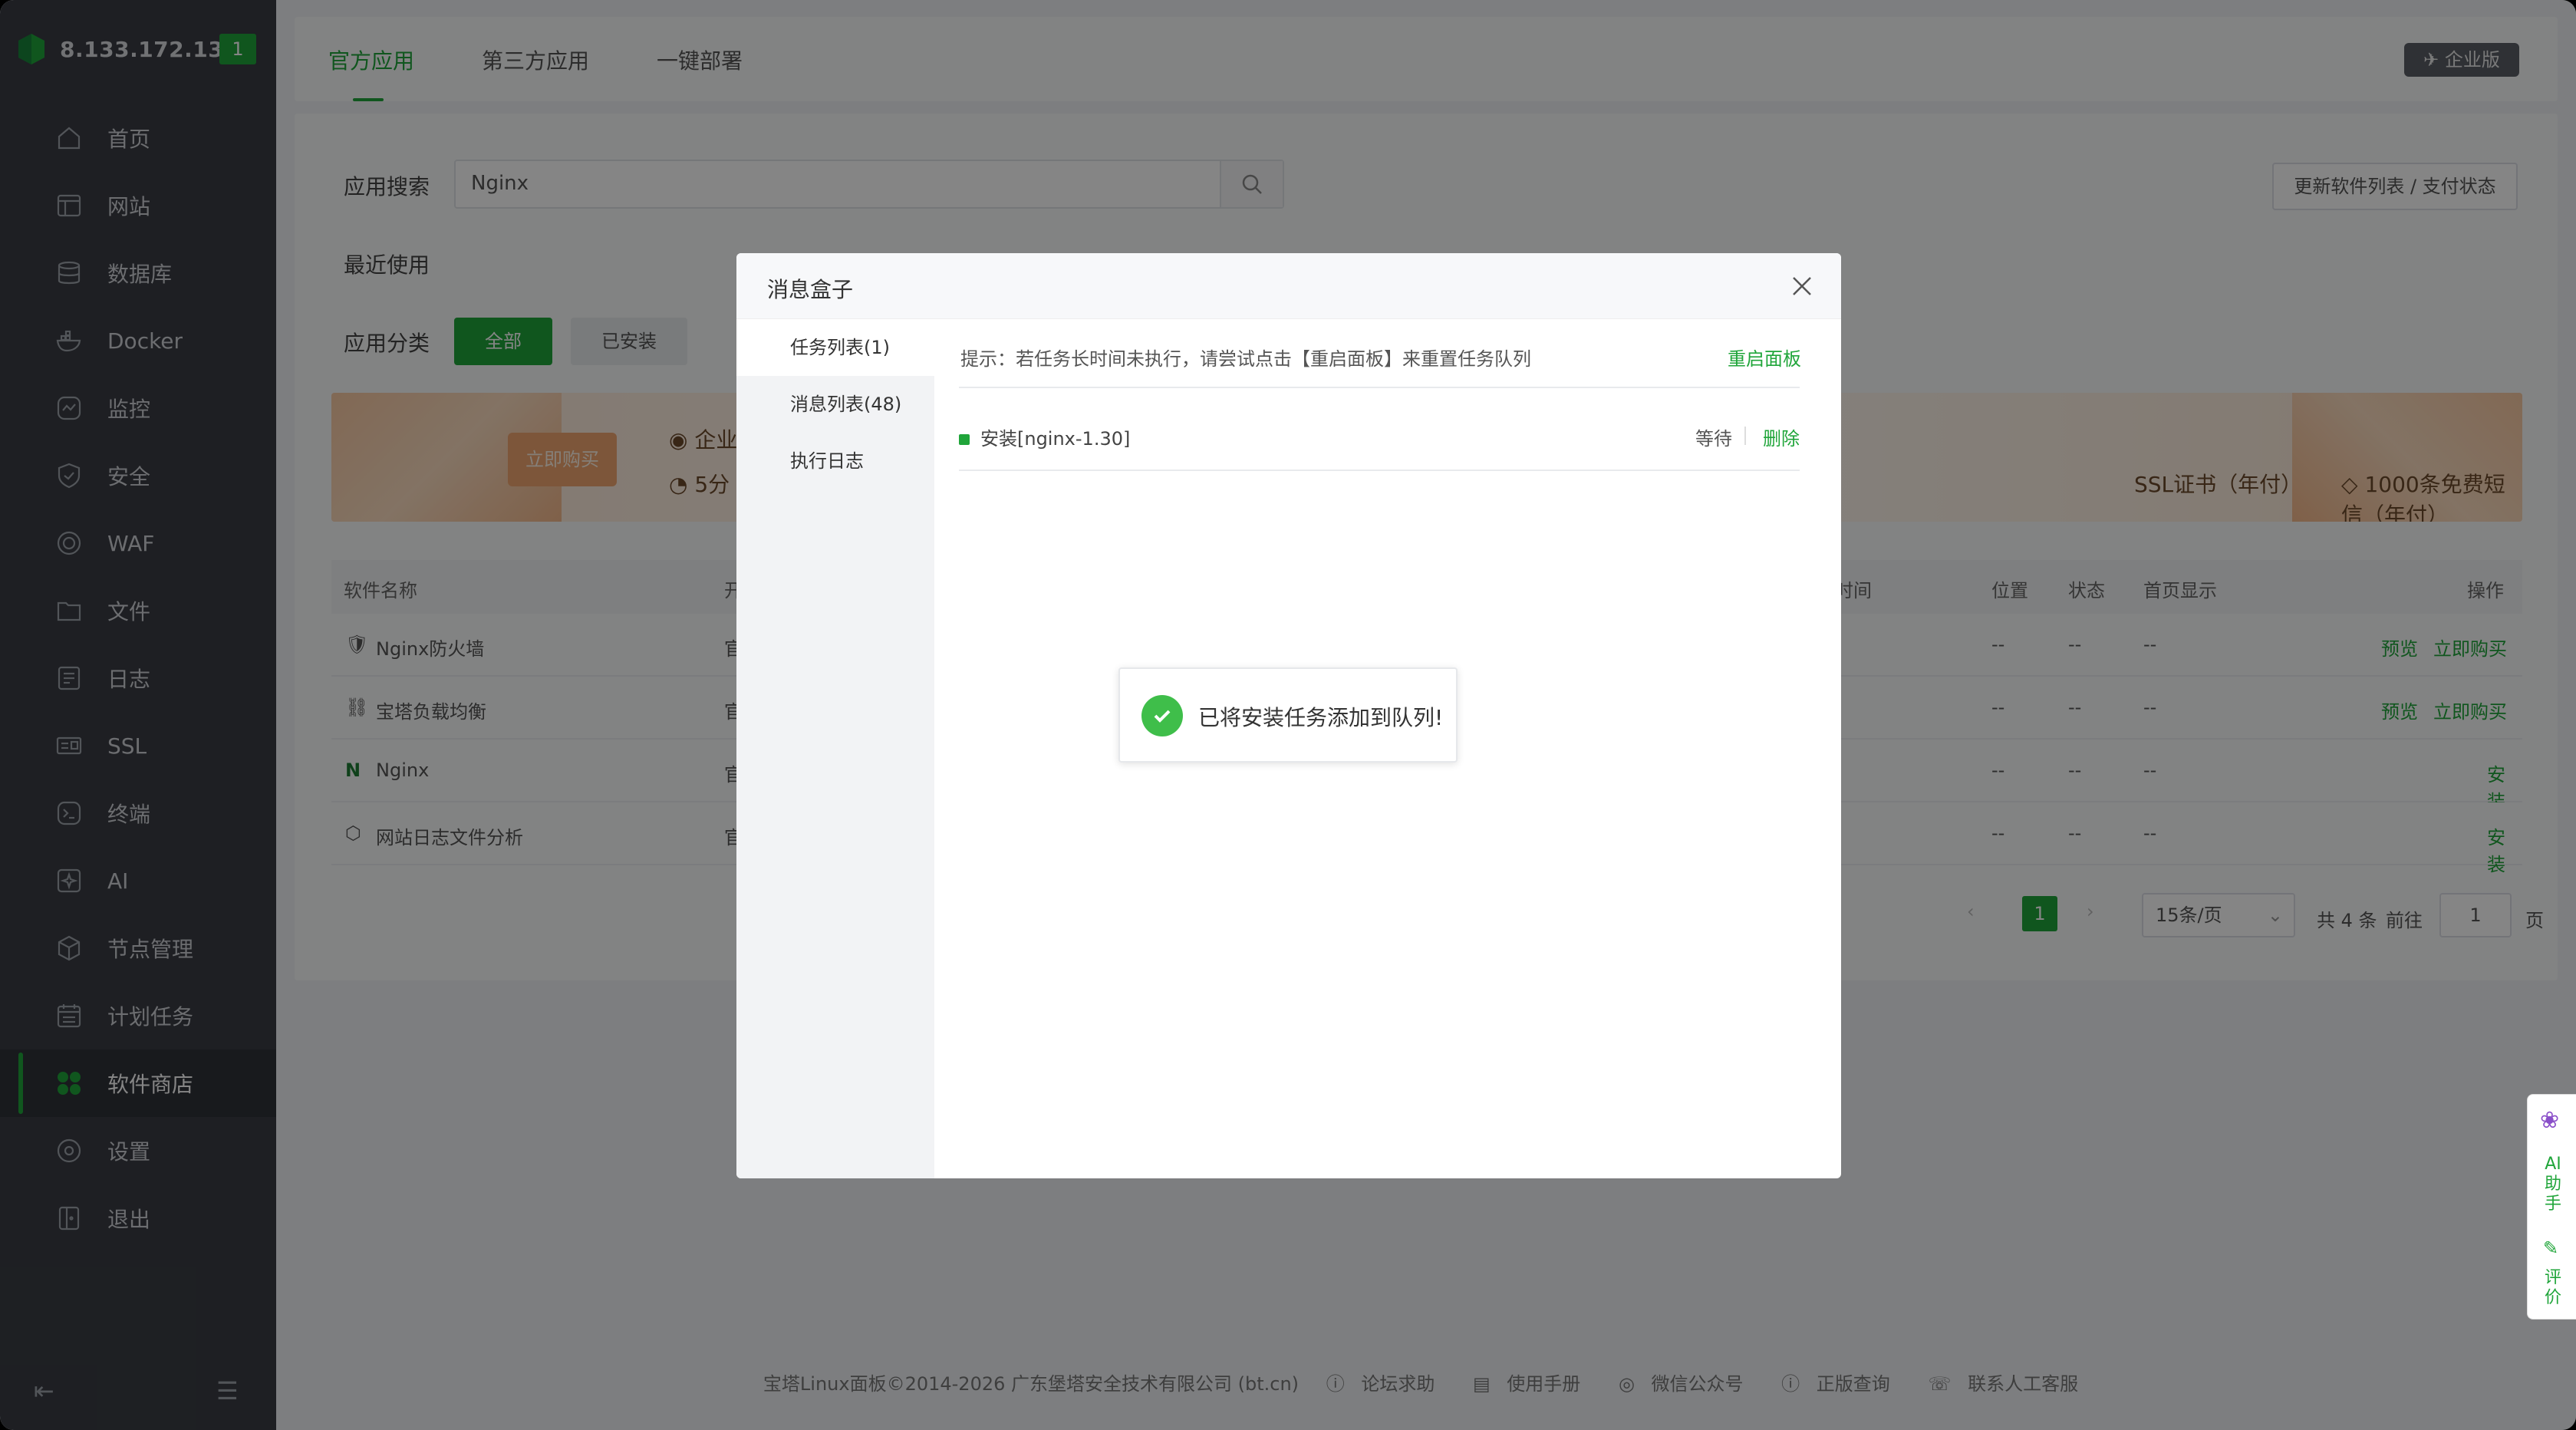 The width and height of the screenshot is (2576, 1430). What do you see at coordinates (1288, 286) in the screenshot?
I see `dialog-header: 消息盒子` at bounding box center [1288, 286].